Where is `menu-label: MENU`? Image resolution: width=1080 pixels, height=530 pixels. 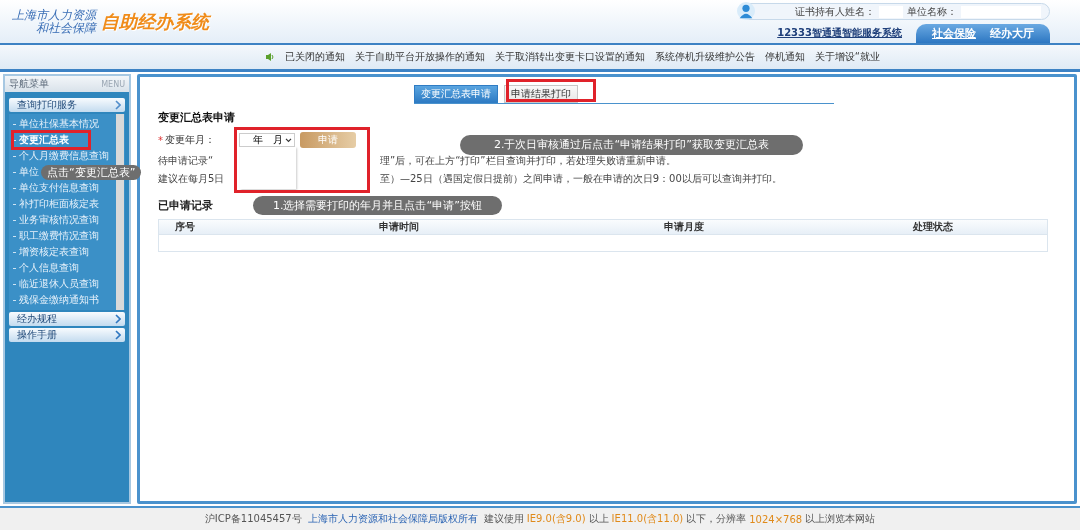 menu-label: MENU is located at coordinates (113, 84).